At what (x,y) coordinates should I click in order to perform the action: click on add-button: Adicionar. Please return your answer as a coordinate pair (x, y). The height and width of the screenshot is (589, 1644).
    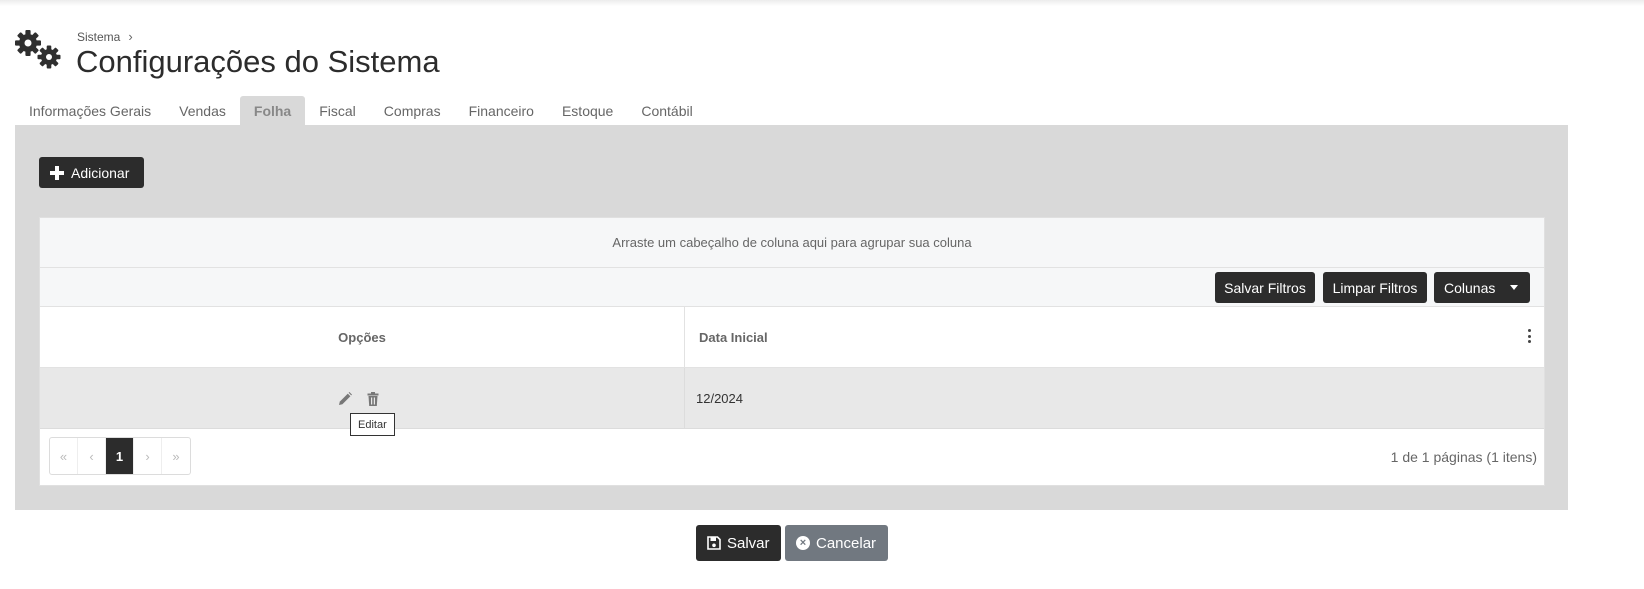
    Looking at the image, I should click on (91, 172).